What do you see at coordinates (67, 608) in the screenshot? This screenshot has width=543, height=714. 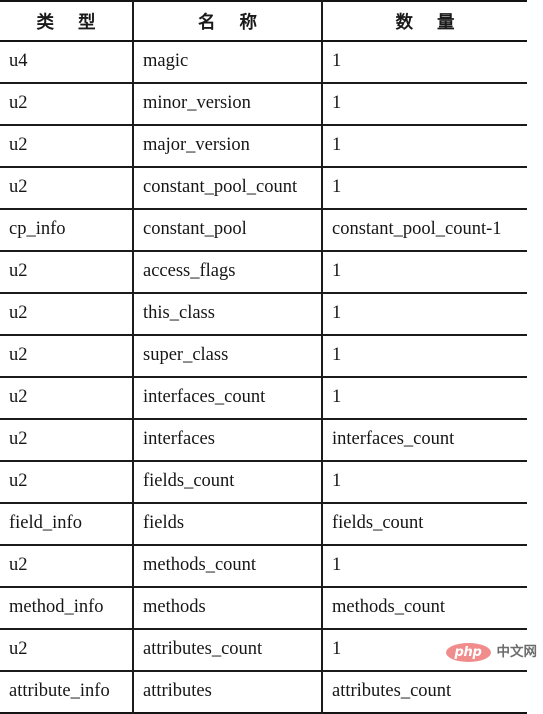 I see `cell-type: method_info` at bounding box center [67, 608].